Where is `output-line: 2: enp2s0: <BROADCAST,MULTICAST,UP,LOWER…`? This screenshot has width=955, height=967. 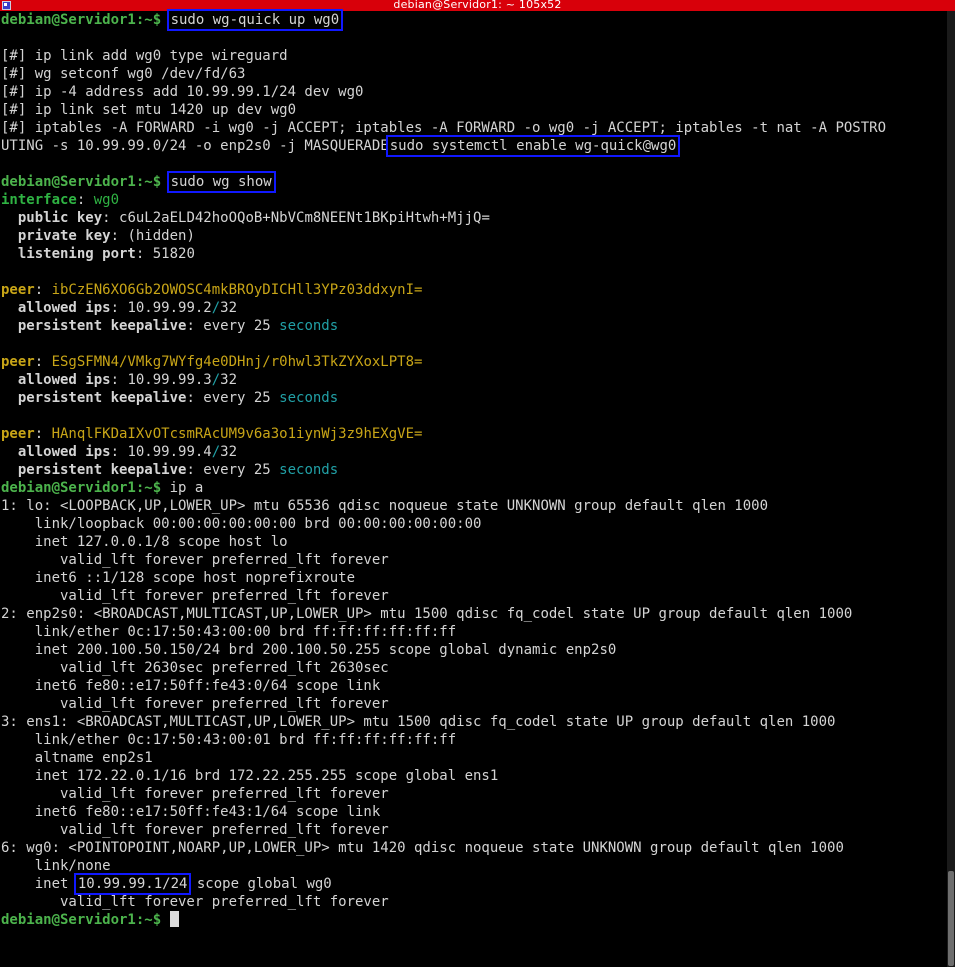
output-line: 2: enp2s0: <BROADCAST,MULTICAST,UP,LOWER… is located at coordinates (427, 614).